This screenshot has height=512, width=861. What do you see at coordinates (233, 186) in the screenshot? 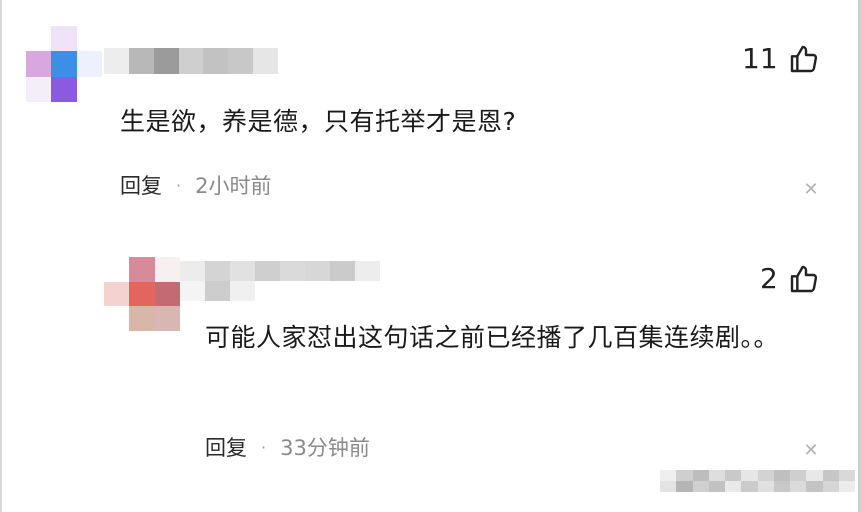
I see `timestamp: 2小时前` at bounding box center [233, 186].